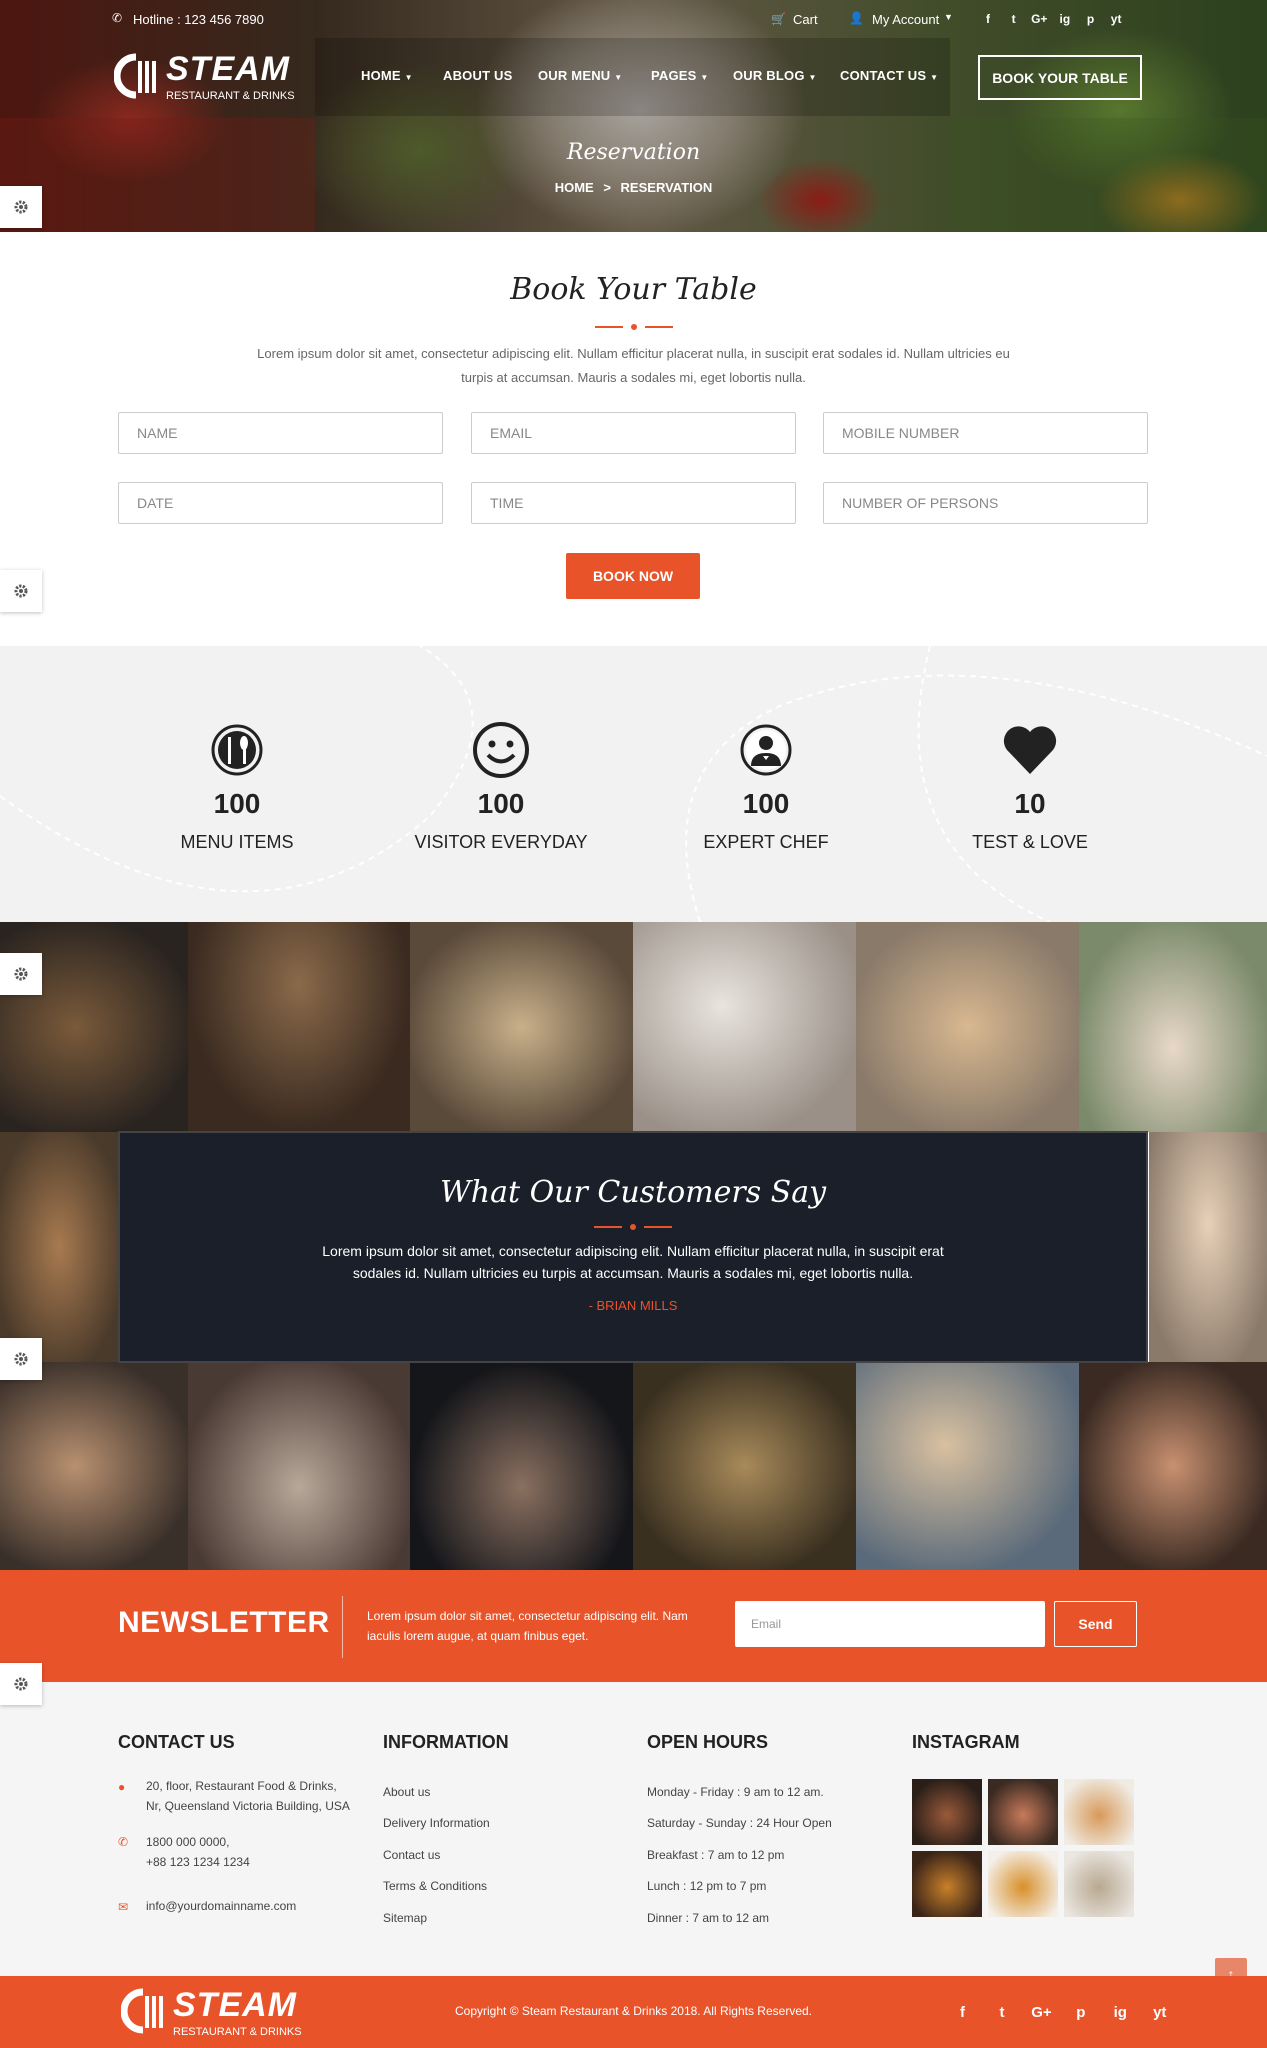 The height and width of the screenshot is (2048, 1267). I want to click on book-your-table-button: BOOK YOUR TABLE, so click(1060, 77).